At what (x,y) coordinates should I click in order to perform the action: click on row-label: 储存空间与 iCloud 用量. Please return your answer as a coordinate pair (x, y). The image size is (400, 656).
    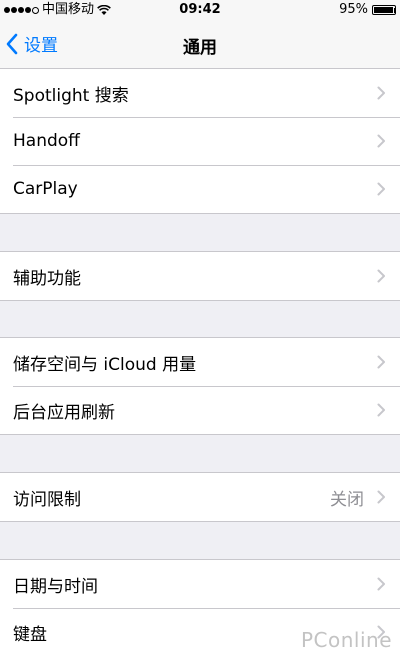
    Looking at the image, I should click on (105, 364).